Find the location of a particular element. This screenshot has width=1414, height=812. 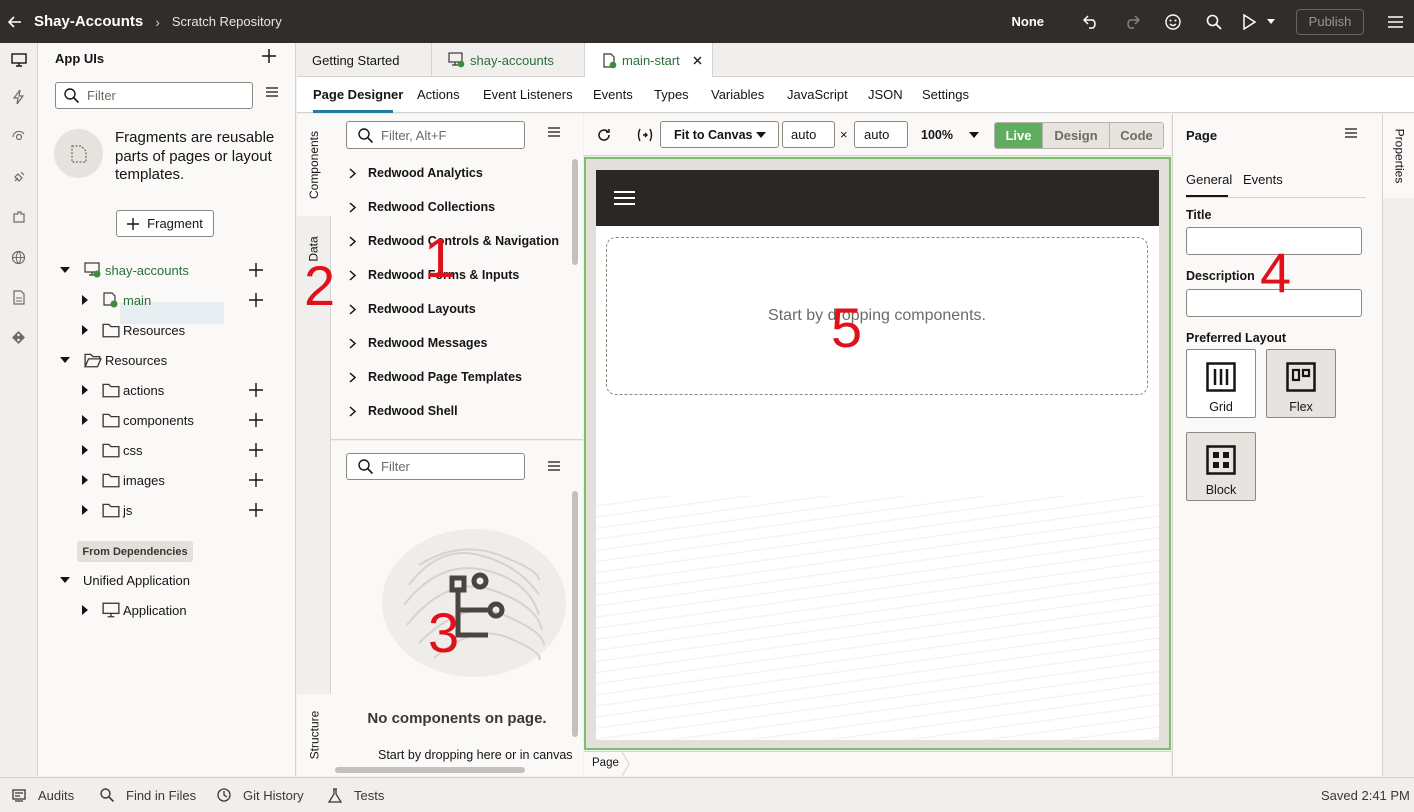

structure-scrollbar is located at coordinates (575, 614).